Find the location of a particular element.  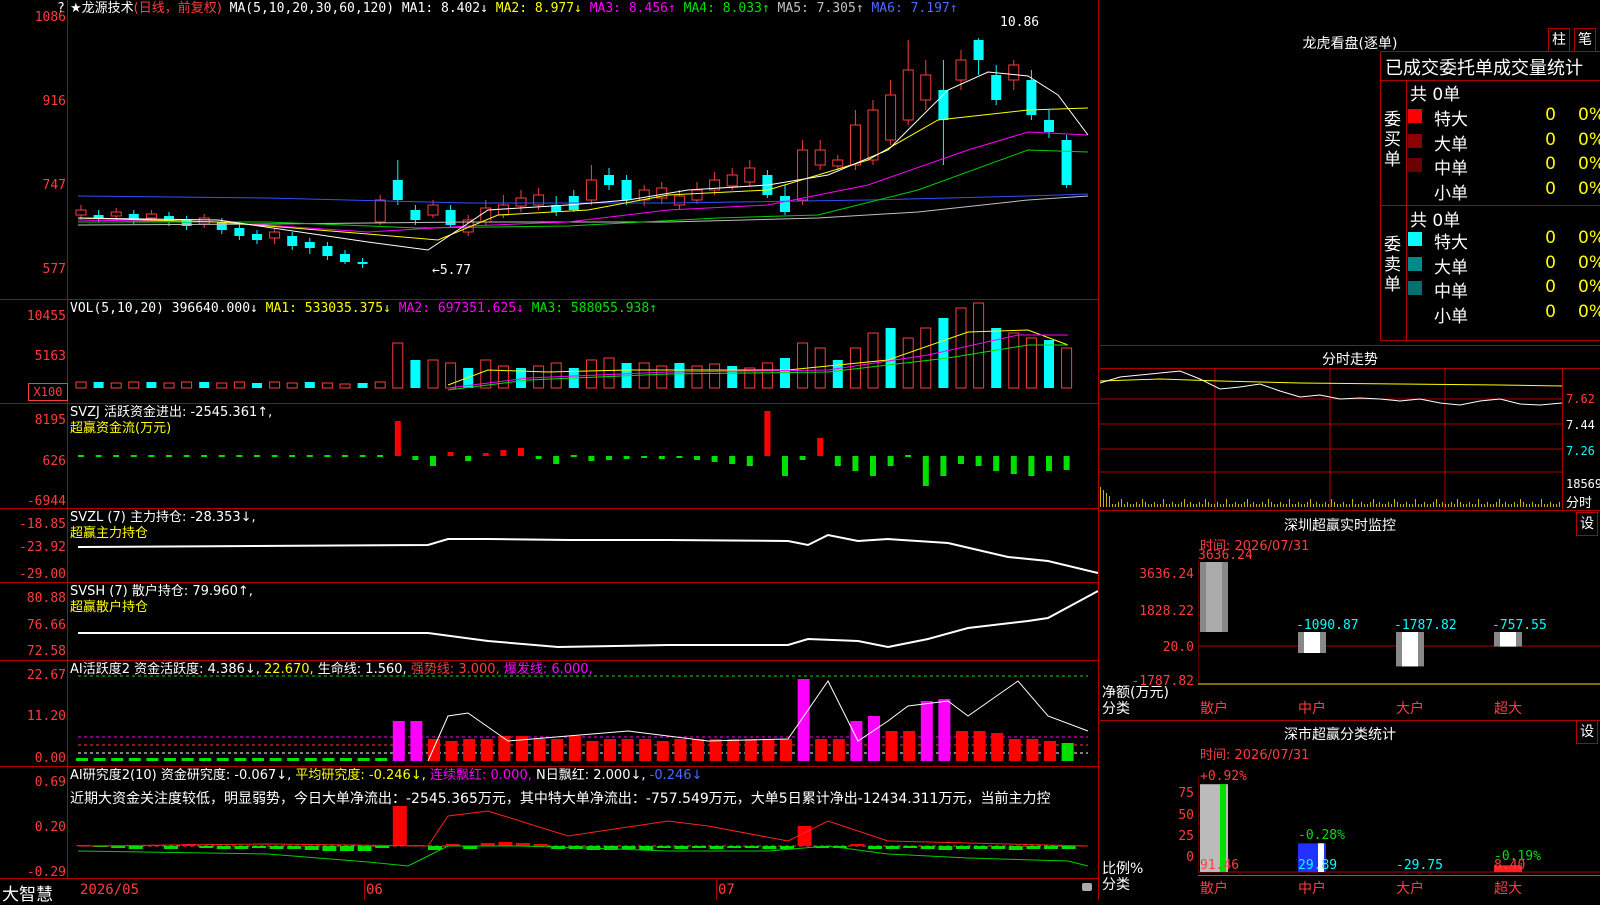

svzl-axis-1: -18.85 is located at coordinates (42, 524).